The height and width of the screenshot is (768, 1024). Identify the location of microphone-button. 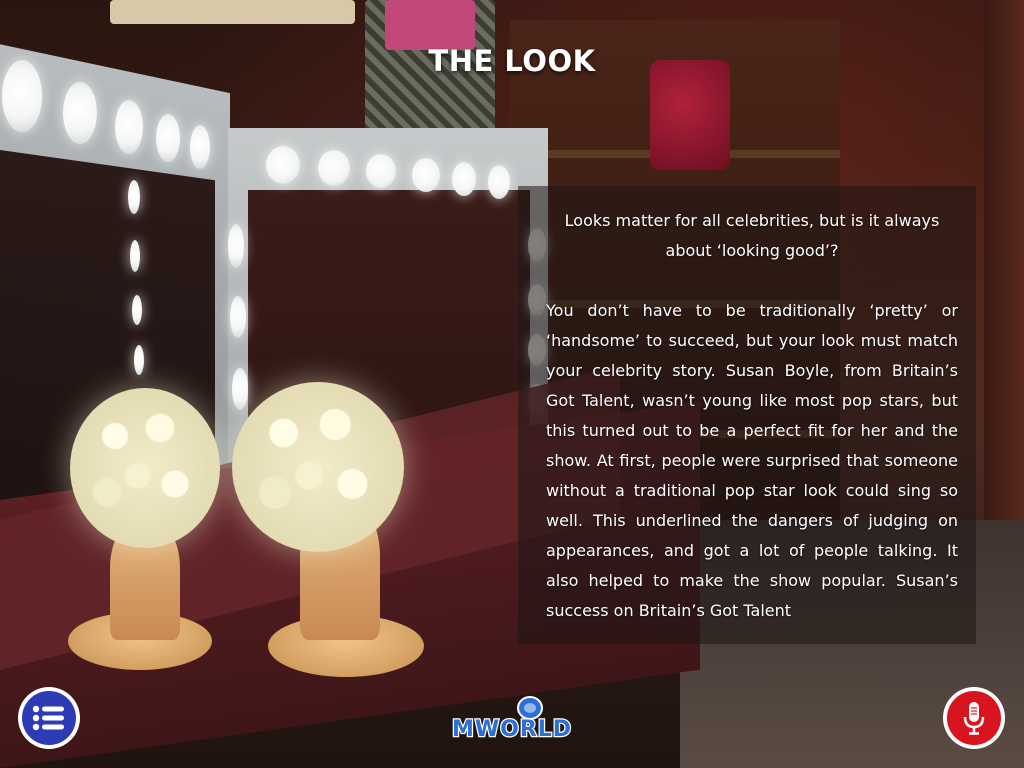
(974, 718).